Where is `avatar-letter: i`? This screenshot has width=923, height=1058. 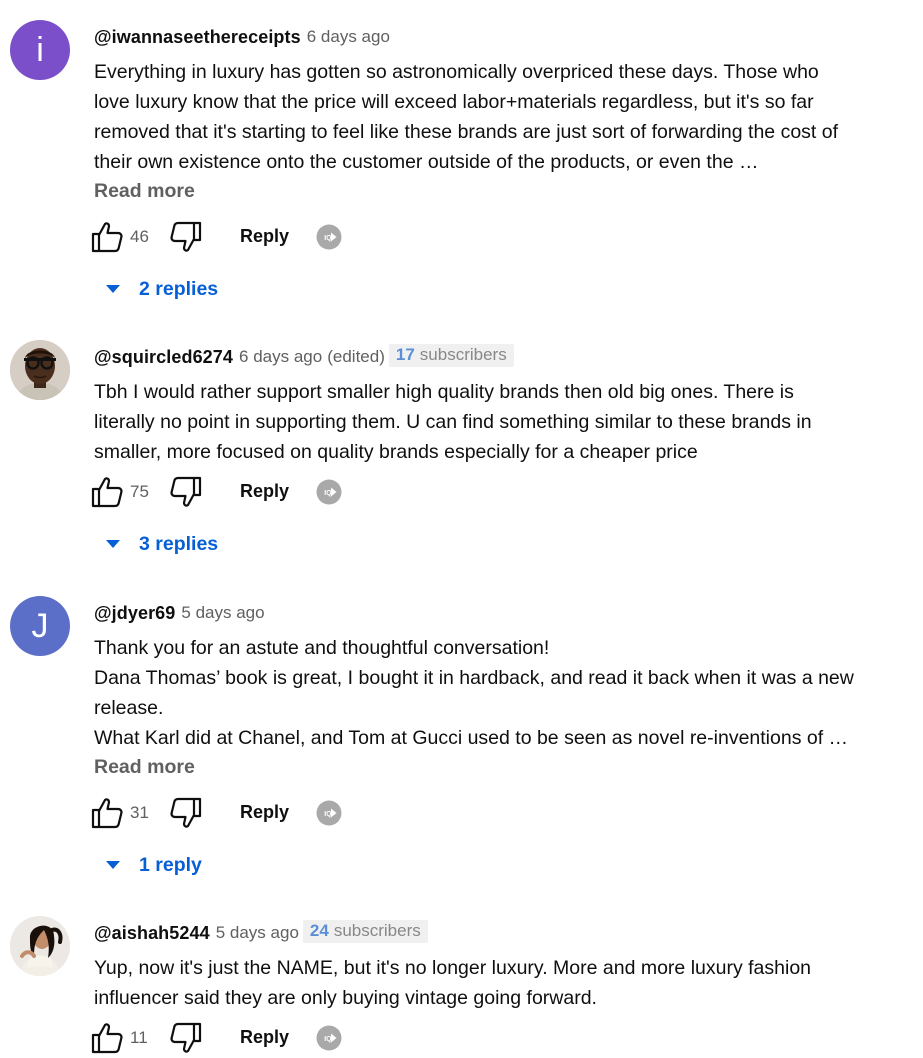 avatar-letter: i is located at coordinates (40, 50).